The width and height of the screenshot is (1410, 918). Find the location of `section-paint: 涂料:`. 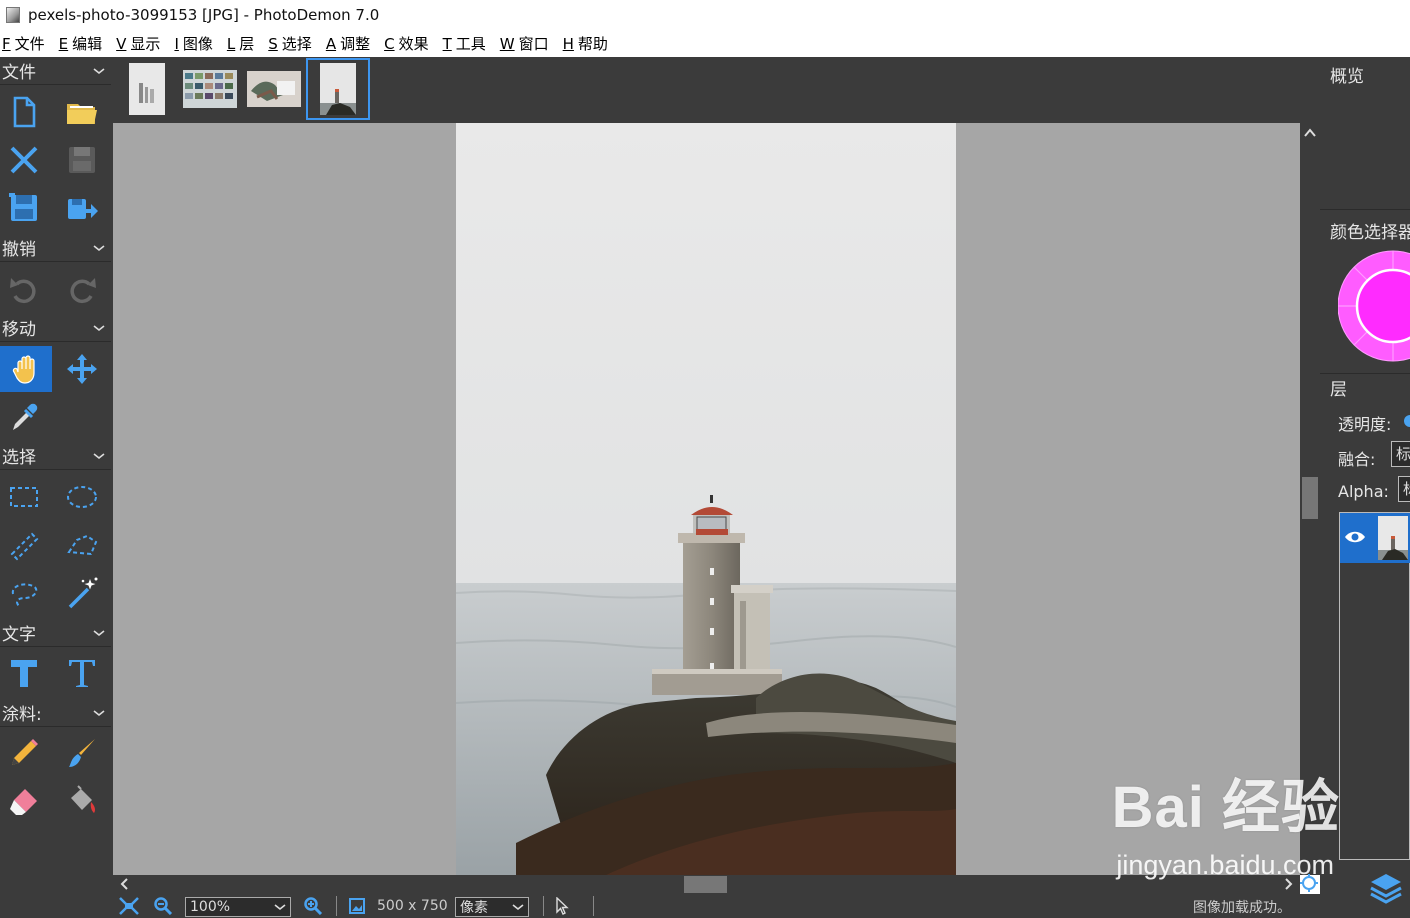

section-paint: 涂料: is located at coordinates (55, 713).